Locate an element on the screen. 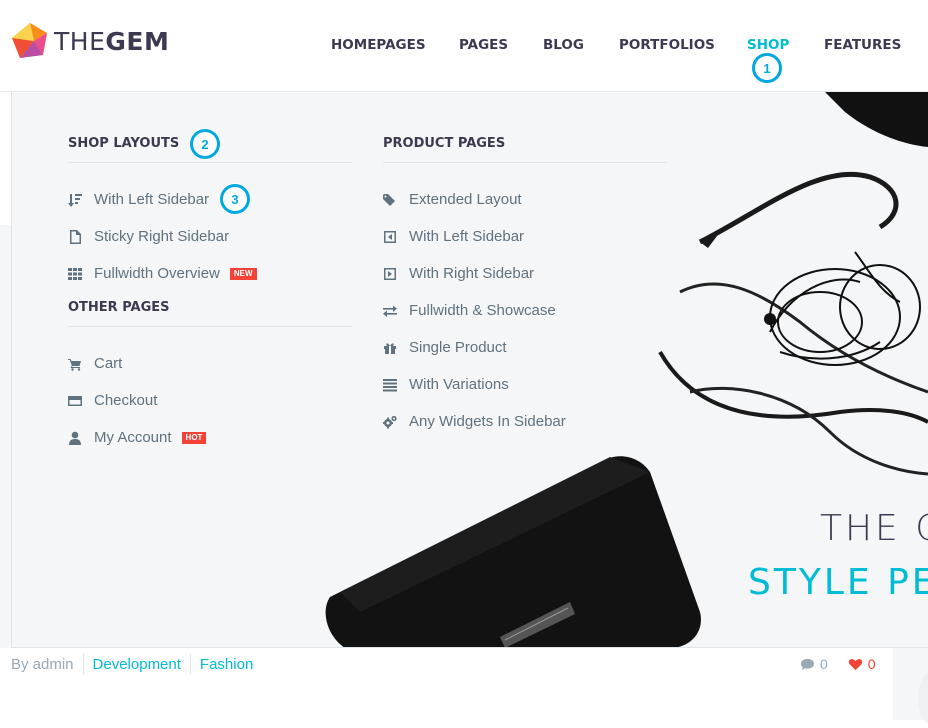 This screenshot has width=928, height=728. post-meta-left: By admin Development Fashion is located at coordinates (132, 664).